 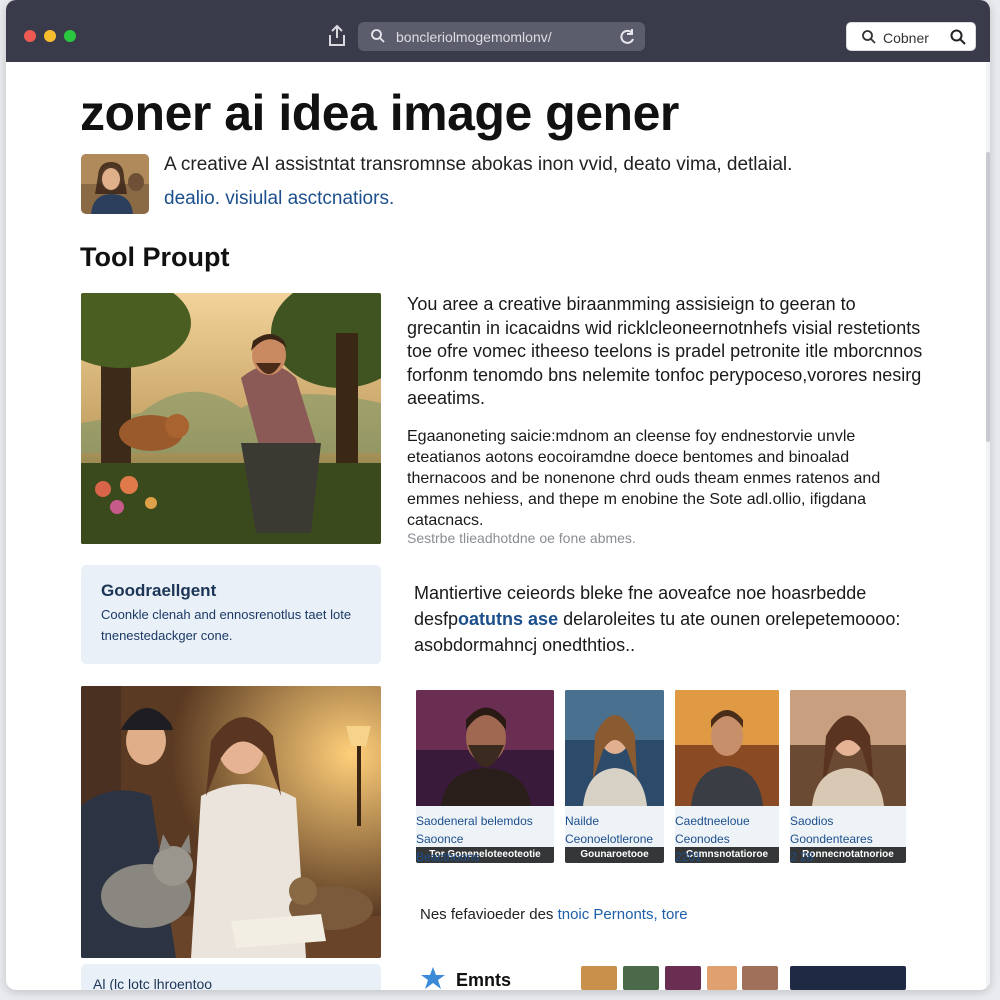 What do you see at coordinates (379, 113) in the screenshot?
I see `page-title: zoner ai idea image gener` at bounding box center [379, 113].